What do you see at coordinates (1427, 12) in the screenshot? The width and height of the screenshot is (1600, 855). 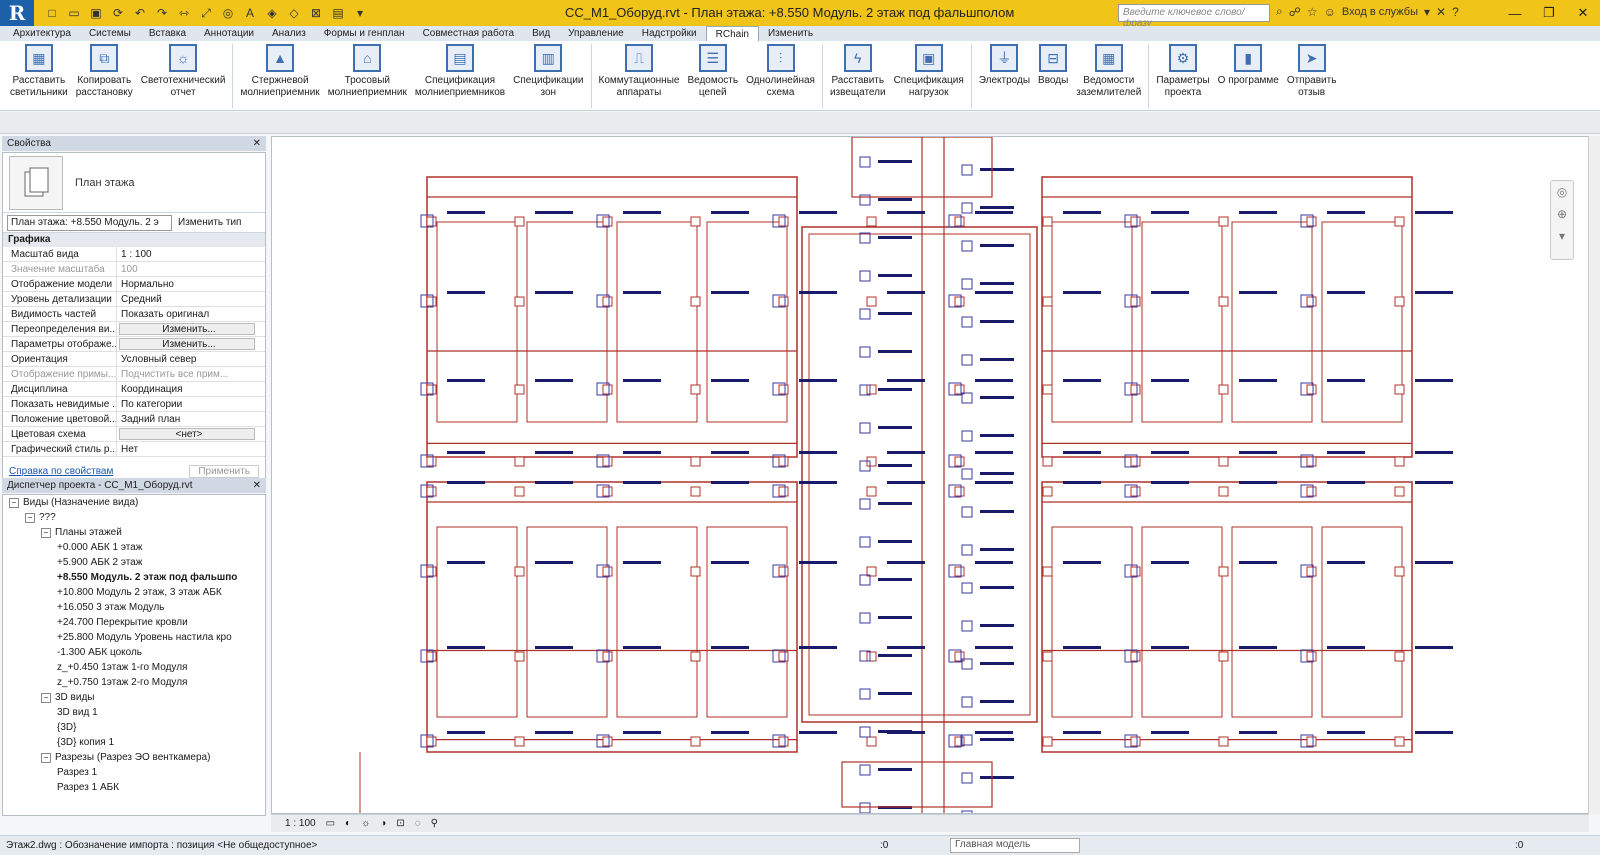 I see `login-dropdown-icon: ▾` at bounding box center [1427, 12].